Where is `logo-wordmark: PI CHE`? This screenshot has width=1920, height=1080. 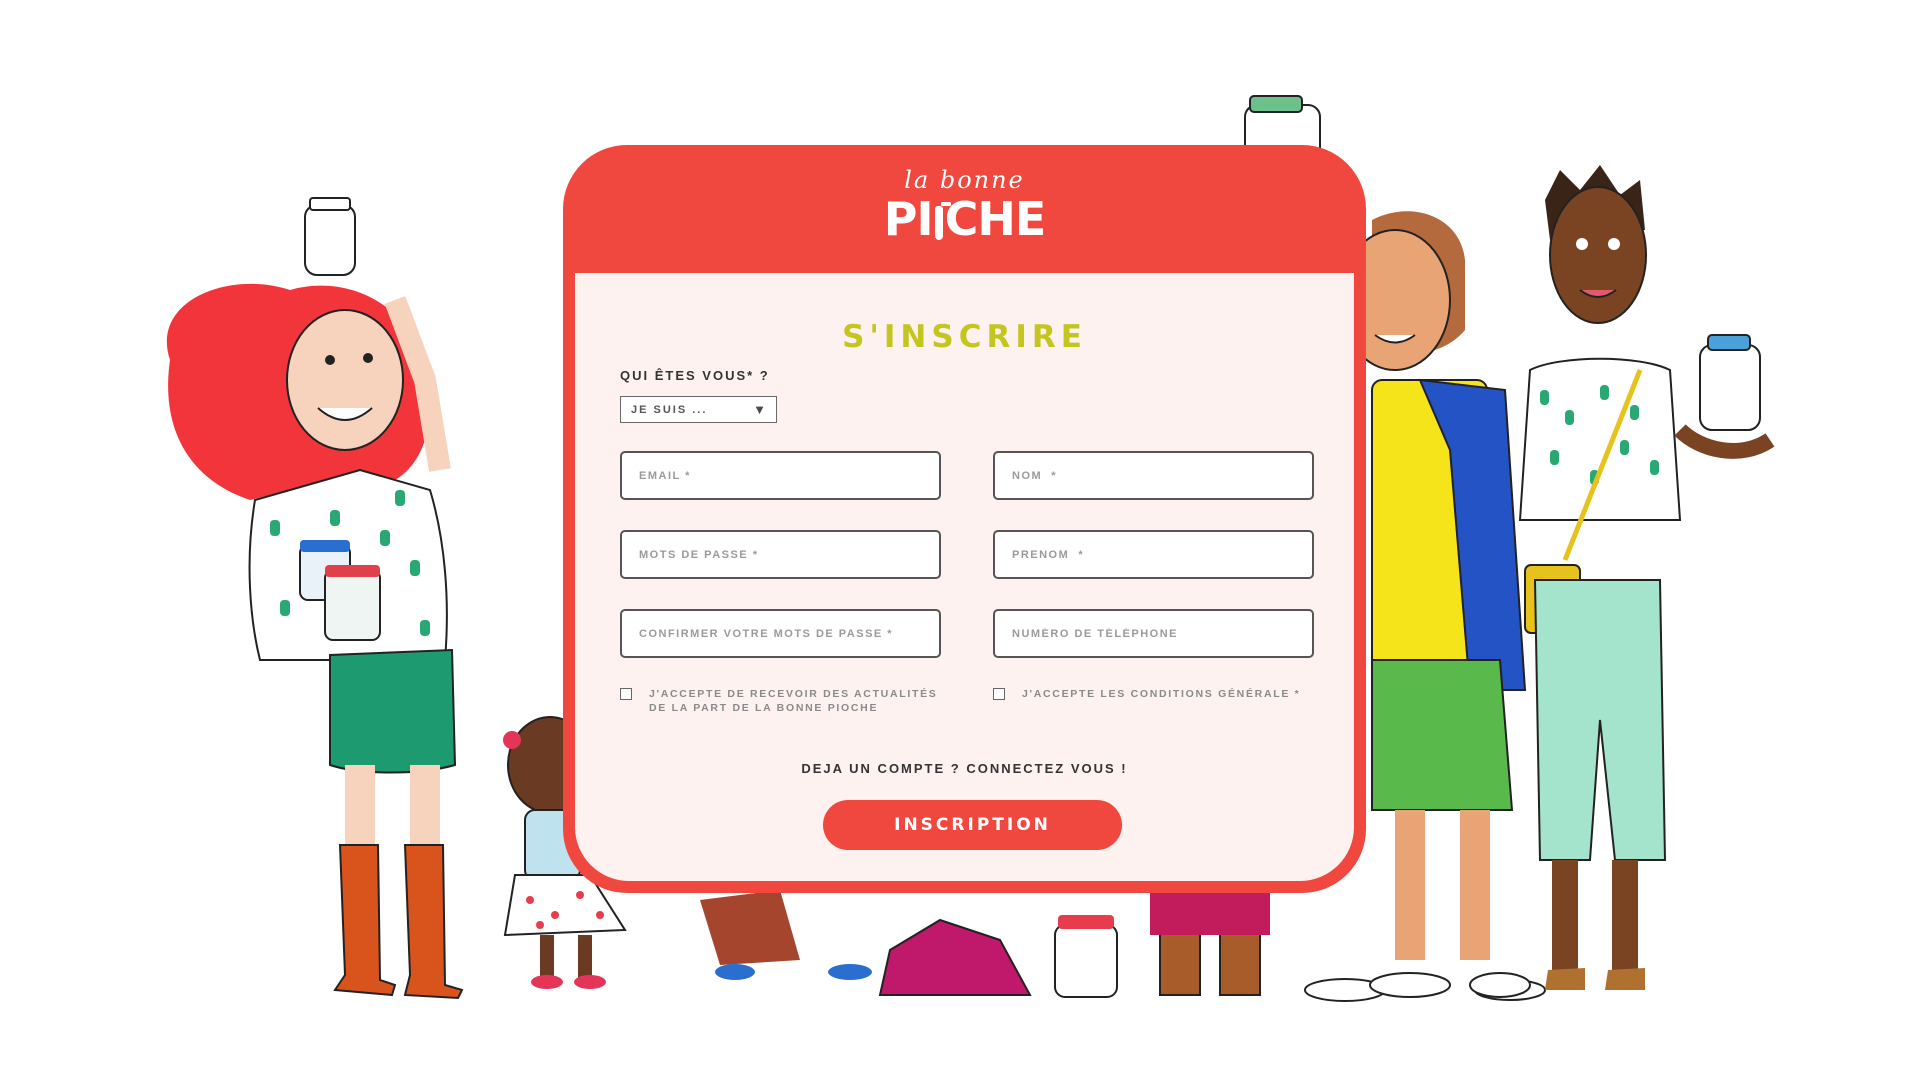 logo-wordmark: PI CHE is located at coordinates (965, 219).